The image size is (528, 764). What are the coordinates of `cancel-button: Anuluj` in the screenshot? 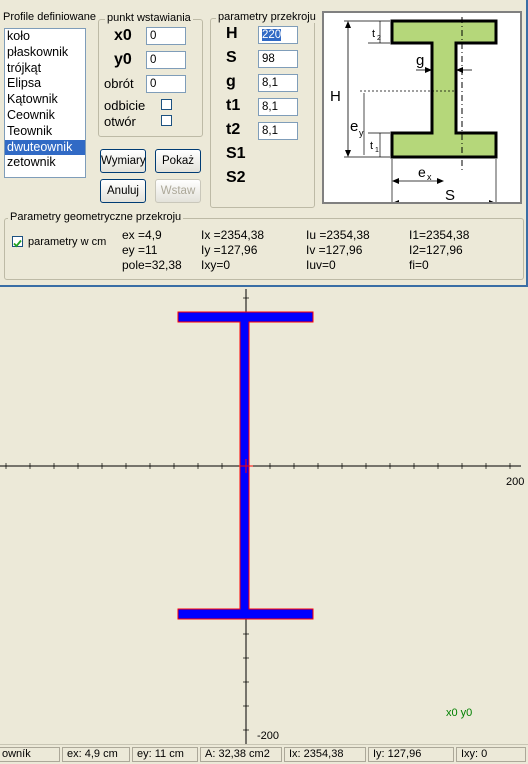 It's located at (123, 191).